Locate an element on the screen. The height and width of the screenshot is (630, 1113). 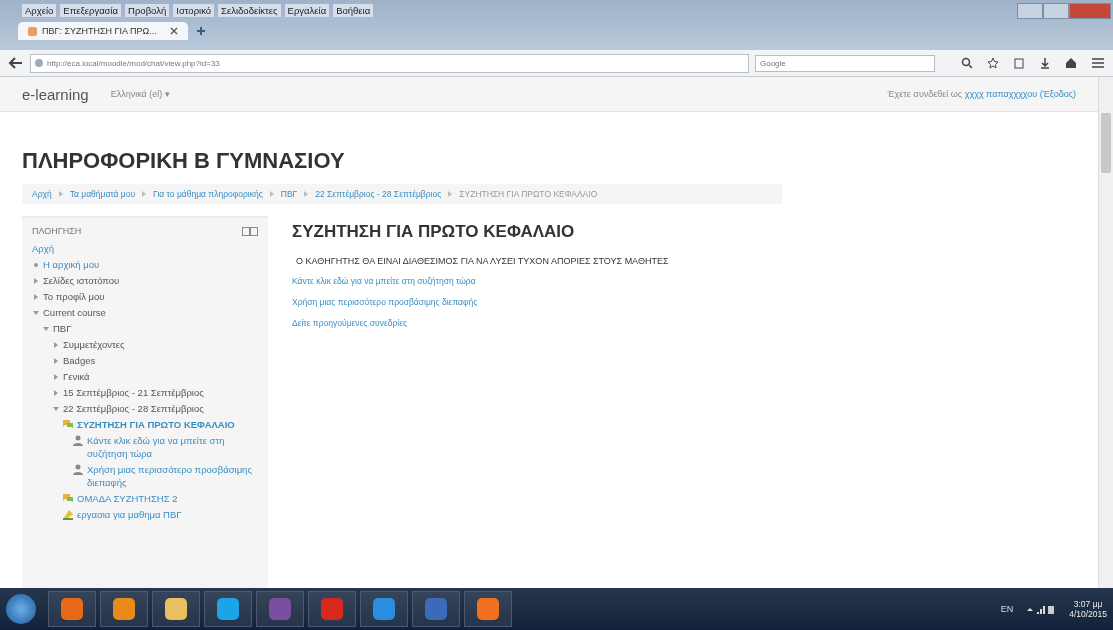
course-title: ΠΛΗΡΟΦΟΡΙΚΗ Β ΓΥΜΝΑΣΙΟΥ is located at coordinates (184, 161).